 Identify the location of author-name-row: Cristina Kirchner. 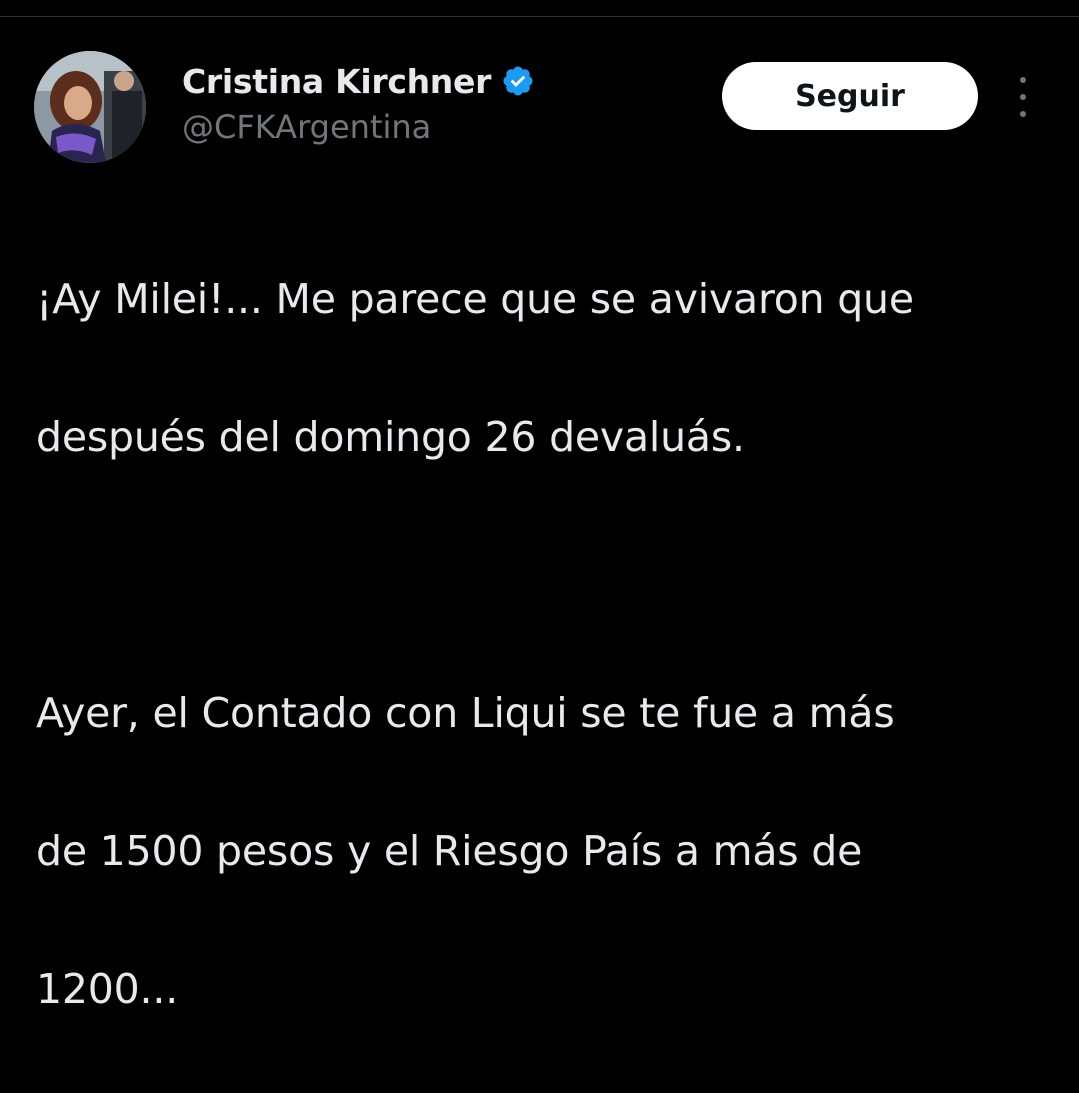
(358, 81).